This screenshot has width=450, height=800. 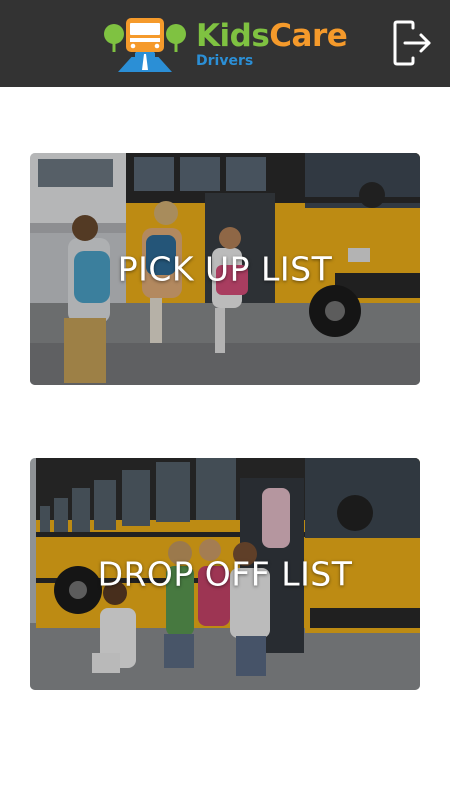 What do you see at coordinates (145, 45) in the screenshot?
I see `school-bus-logo-icon` at bounding box center [145, 45].